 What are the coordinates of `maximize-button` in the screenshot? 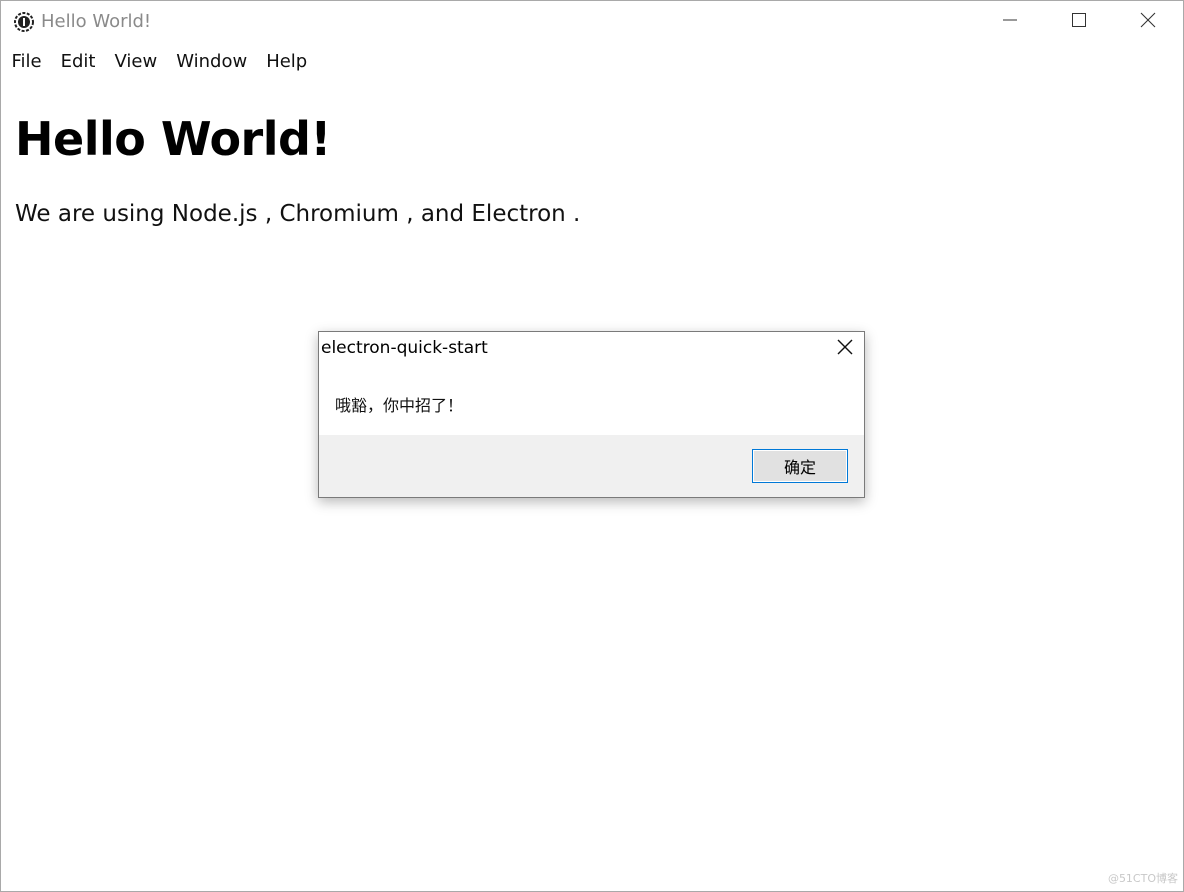 It's located at (1079, 22).